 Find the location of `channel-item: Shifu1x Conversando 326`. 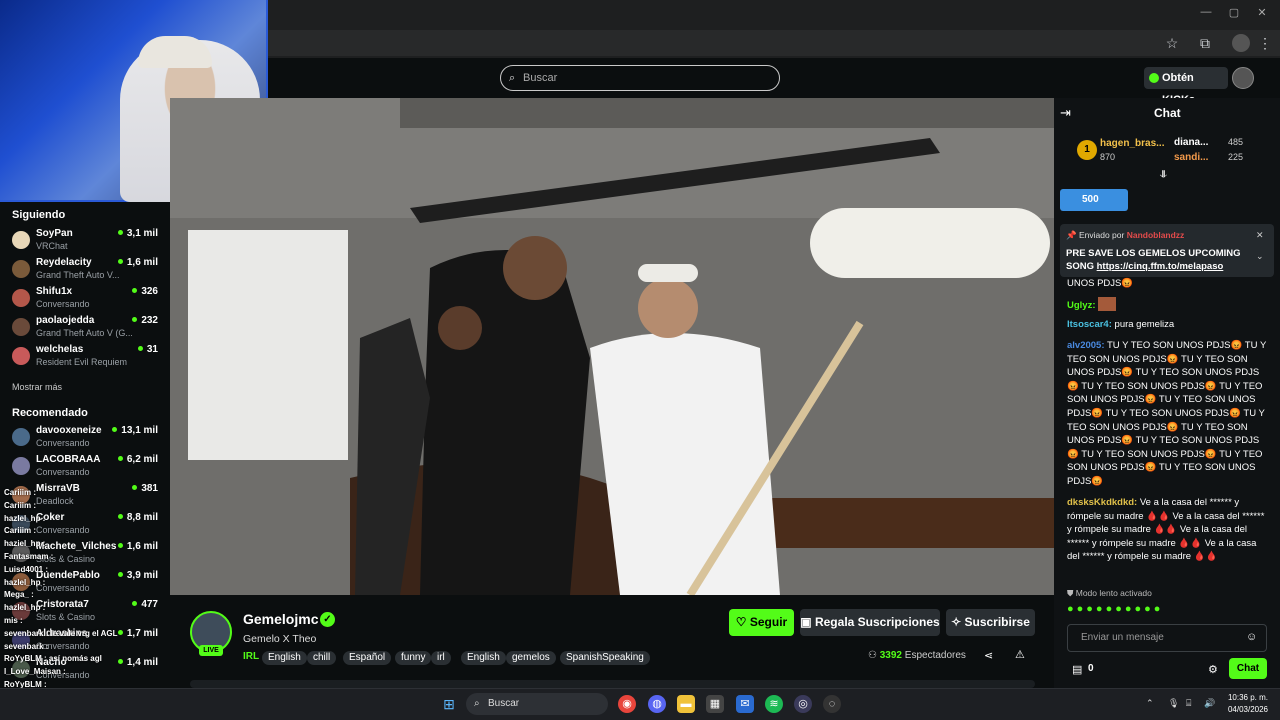

channel-item: Shifu1x Conversando 326 is located at coordinates (87, 300).